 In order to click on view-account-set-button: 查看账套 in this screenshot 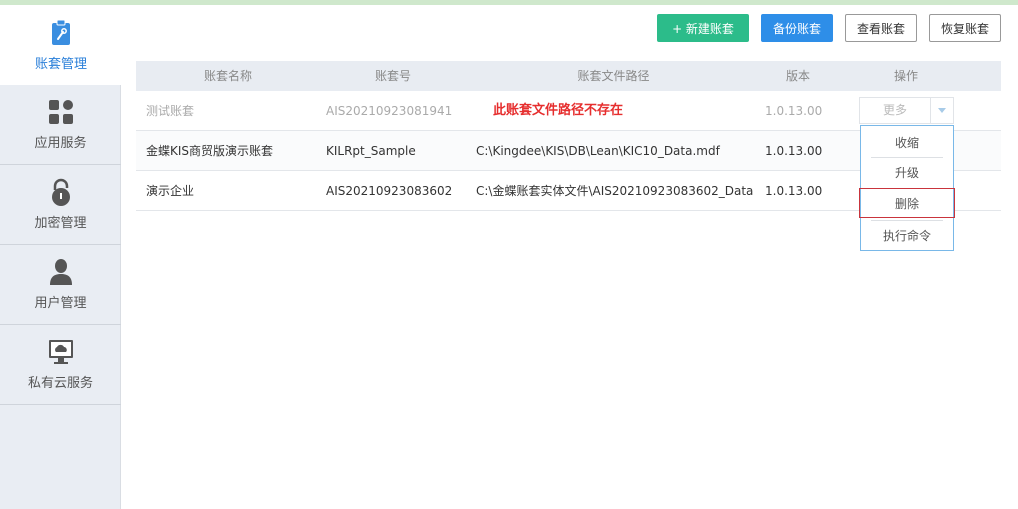, I will do `click(881, 28)`.